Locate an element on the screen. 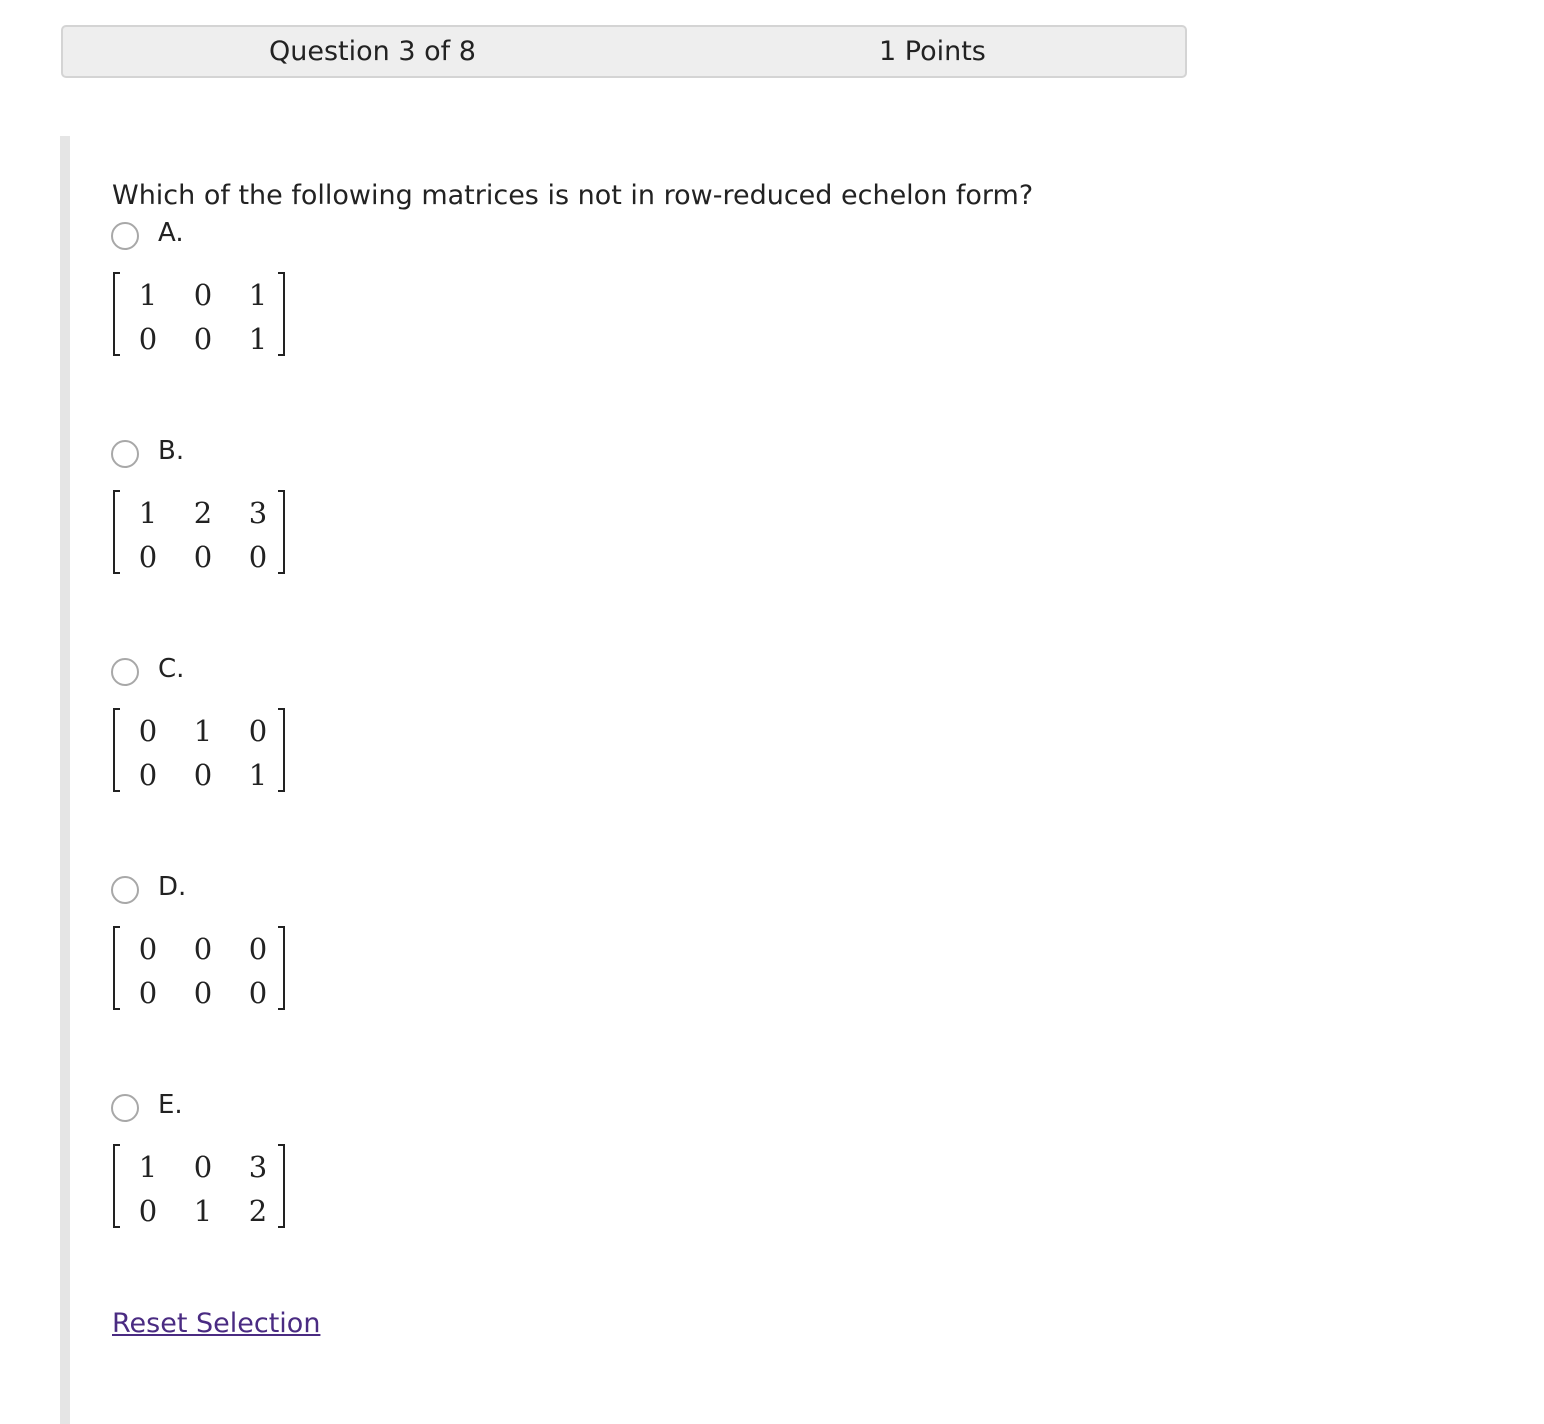 The image size is (1544, 1424). question-side-bar is located at coordinates (65, 780).